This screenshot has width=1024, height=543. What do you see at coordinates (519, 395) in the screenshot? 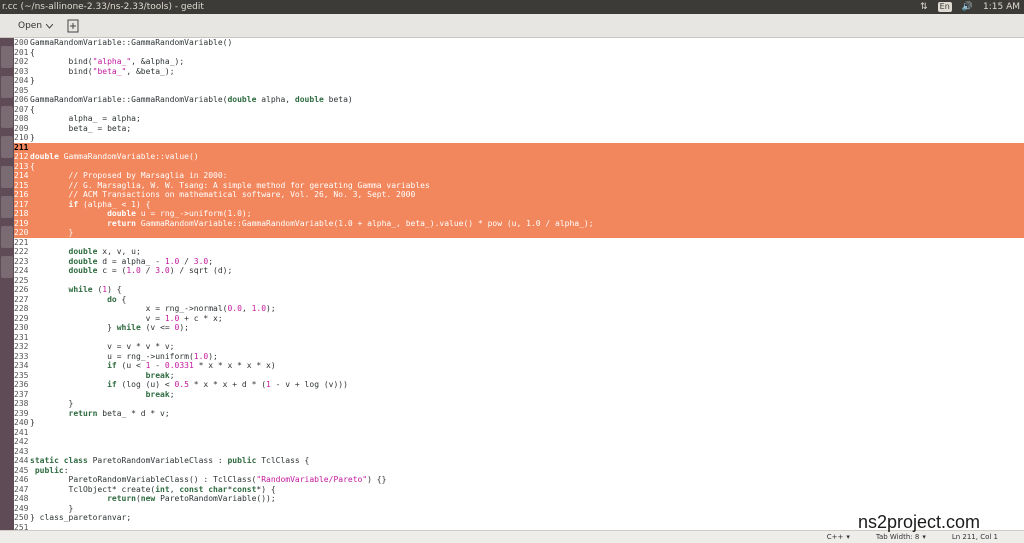
I see `code-line: 237 break;` at bounding box center [519, 395].